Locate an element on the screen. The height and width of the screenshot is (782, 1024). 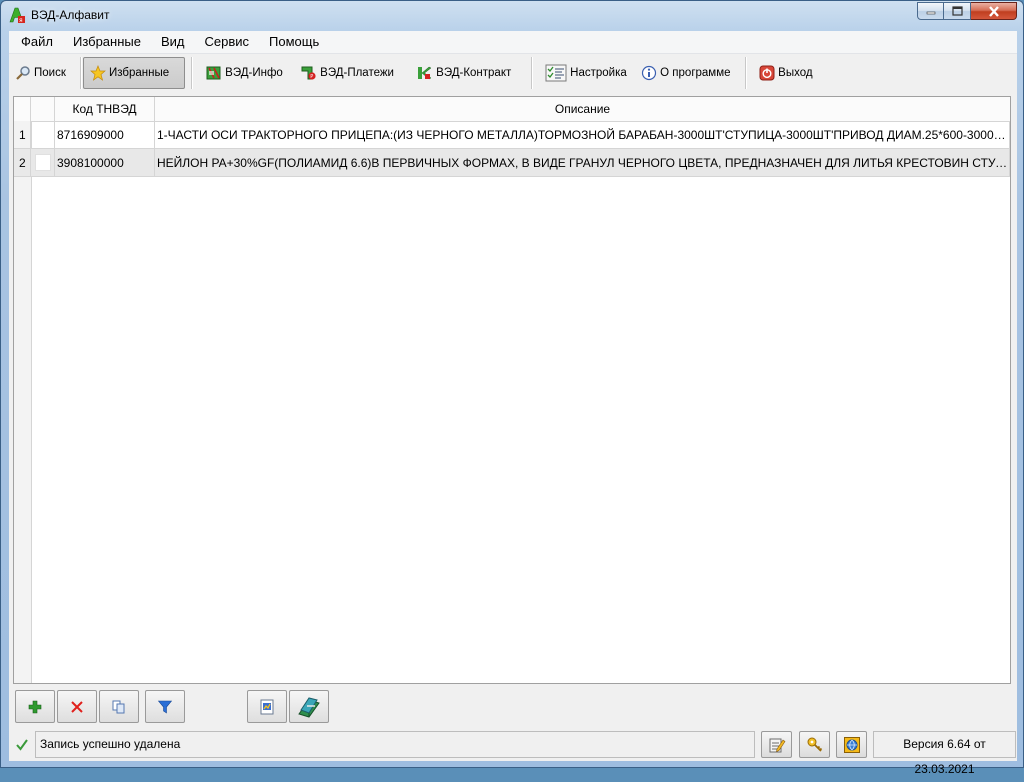
table-header: Код ТНВЭД Описание is located at coordinates (512, 109).